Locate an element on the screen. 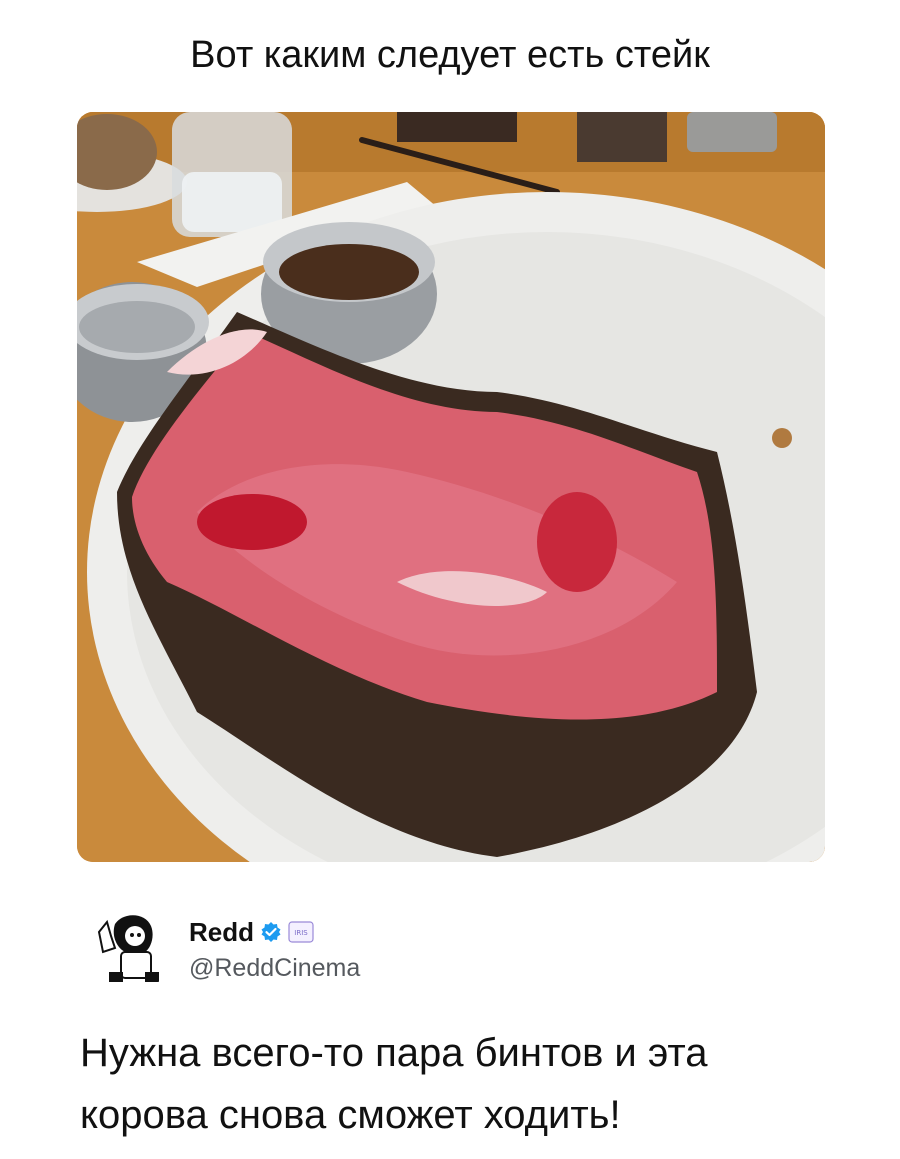 This screenshot has height=1159, width=900. post-title: Вот каким следует есть стейк is located at coordinates (450, 55).